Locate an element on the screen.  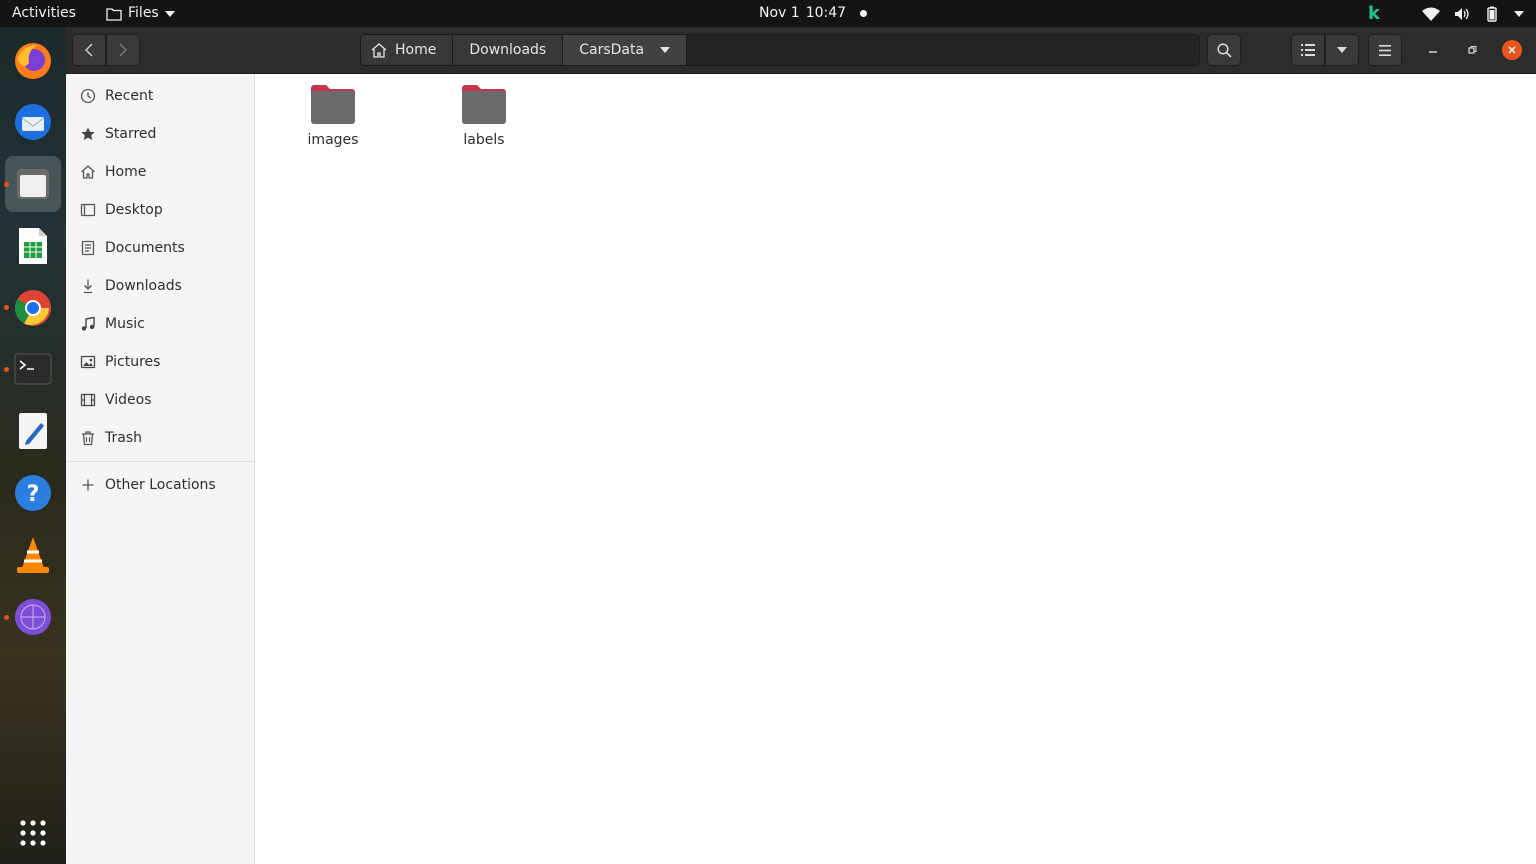
vlc-launcher is located at coordinates (33, 555).